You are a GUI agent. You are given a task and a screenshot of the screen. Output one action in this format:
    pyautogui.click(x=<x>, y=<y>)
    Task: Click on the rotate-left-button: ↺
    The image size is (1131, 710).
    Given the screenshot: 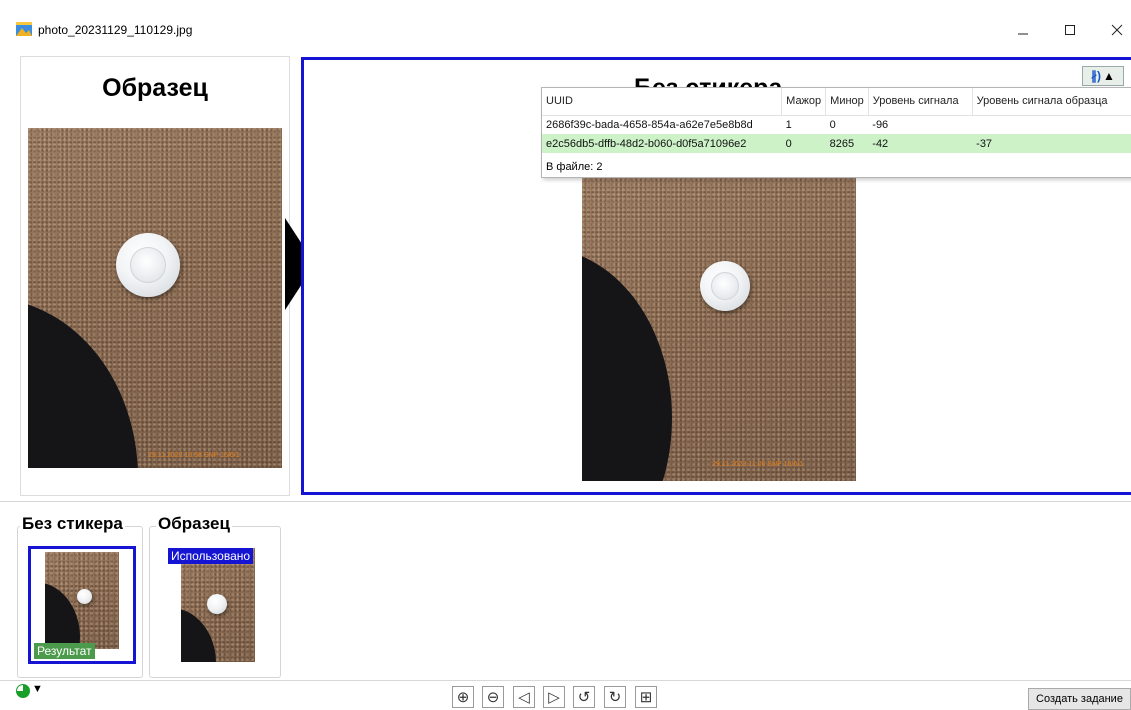 What is the action you would take?
    pyautogui.click(x=584, y=697)
    